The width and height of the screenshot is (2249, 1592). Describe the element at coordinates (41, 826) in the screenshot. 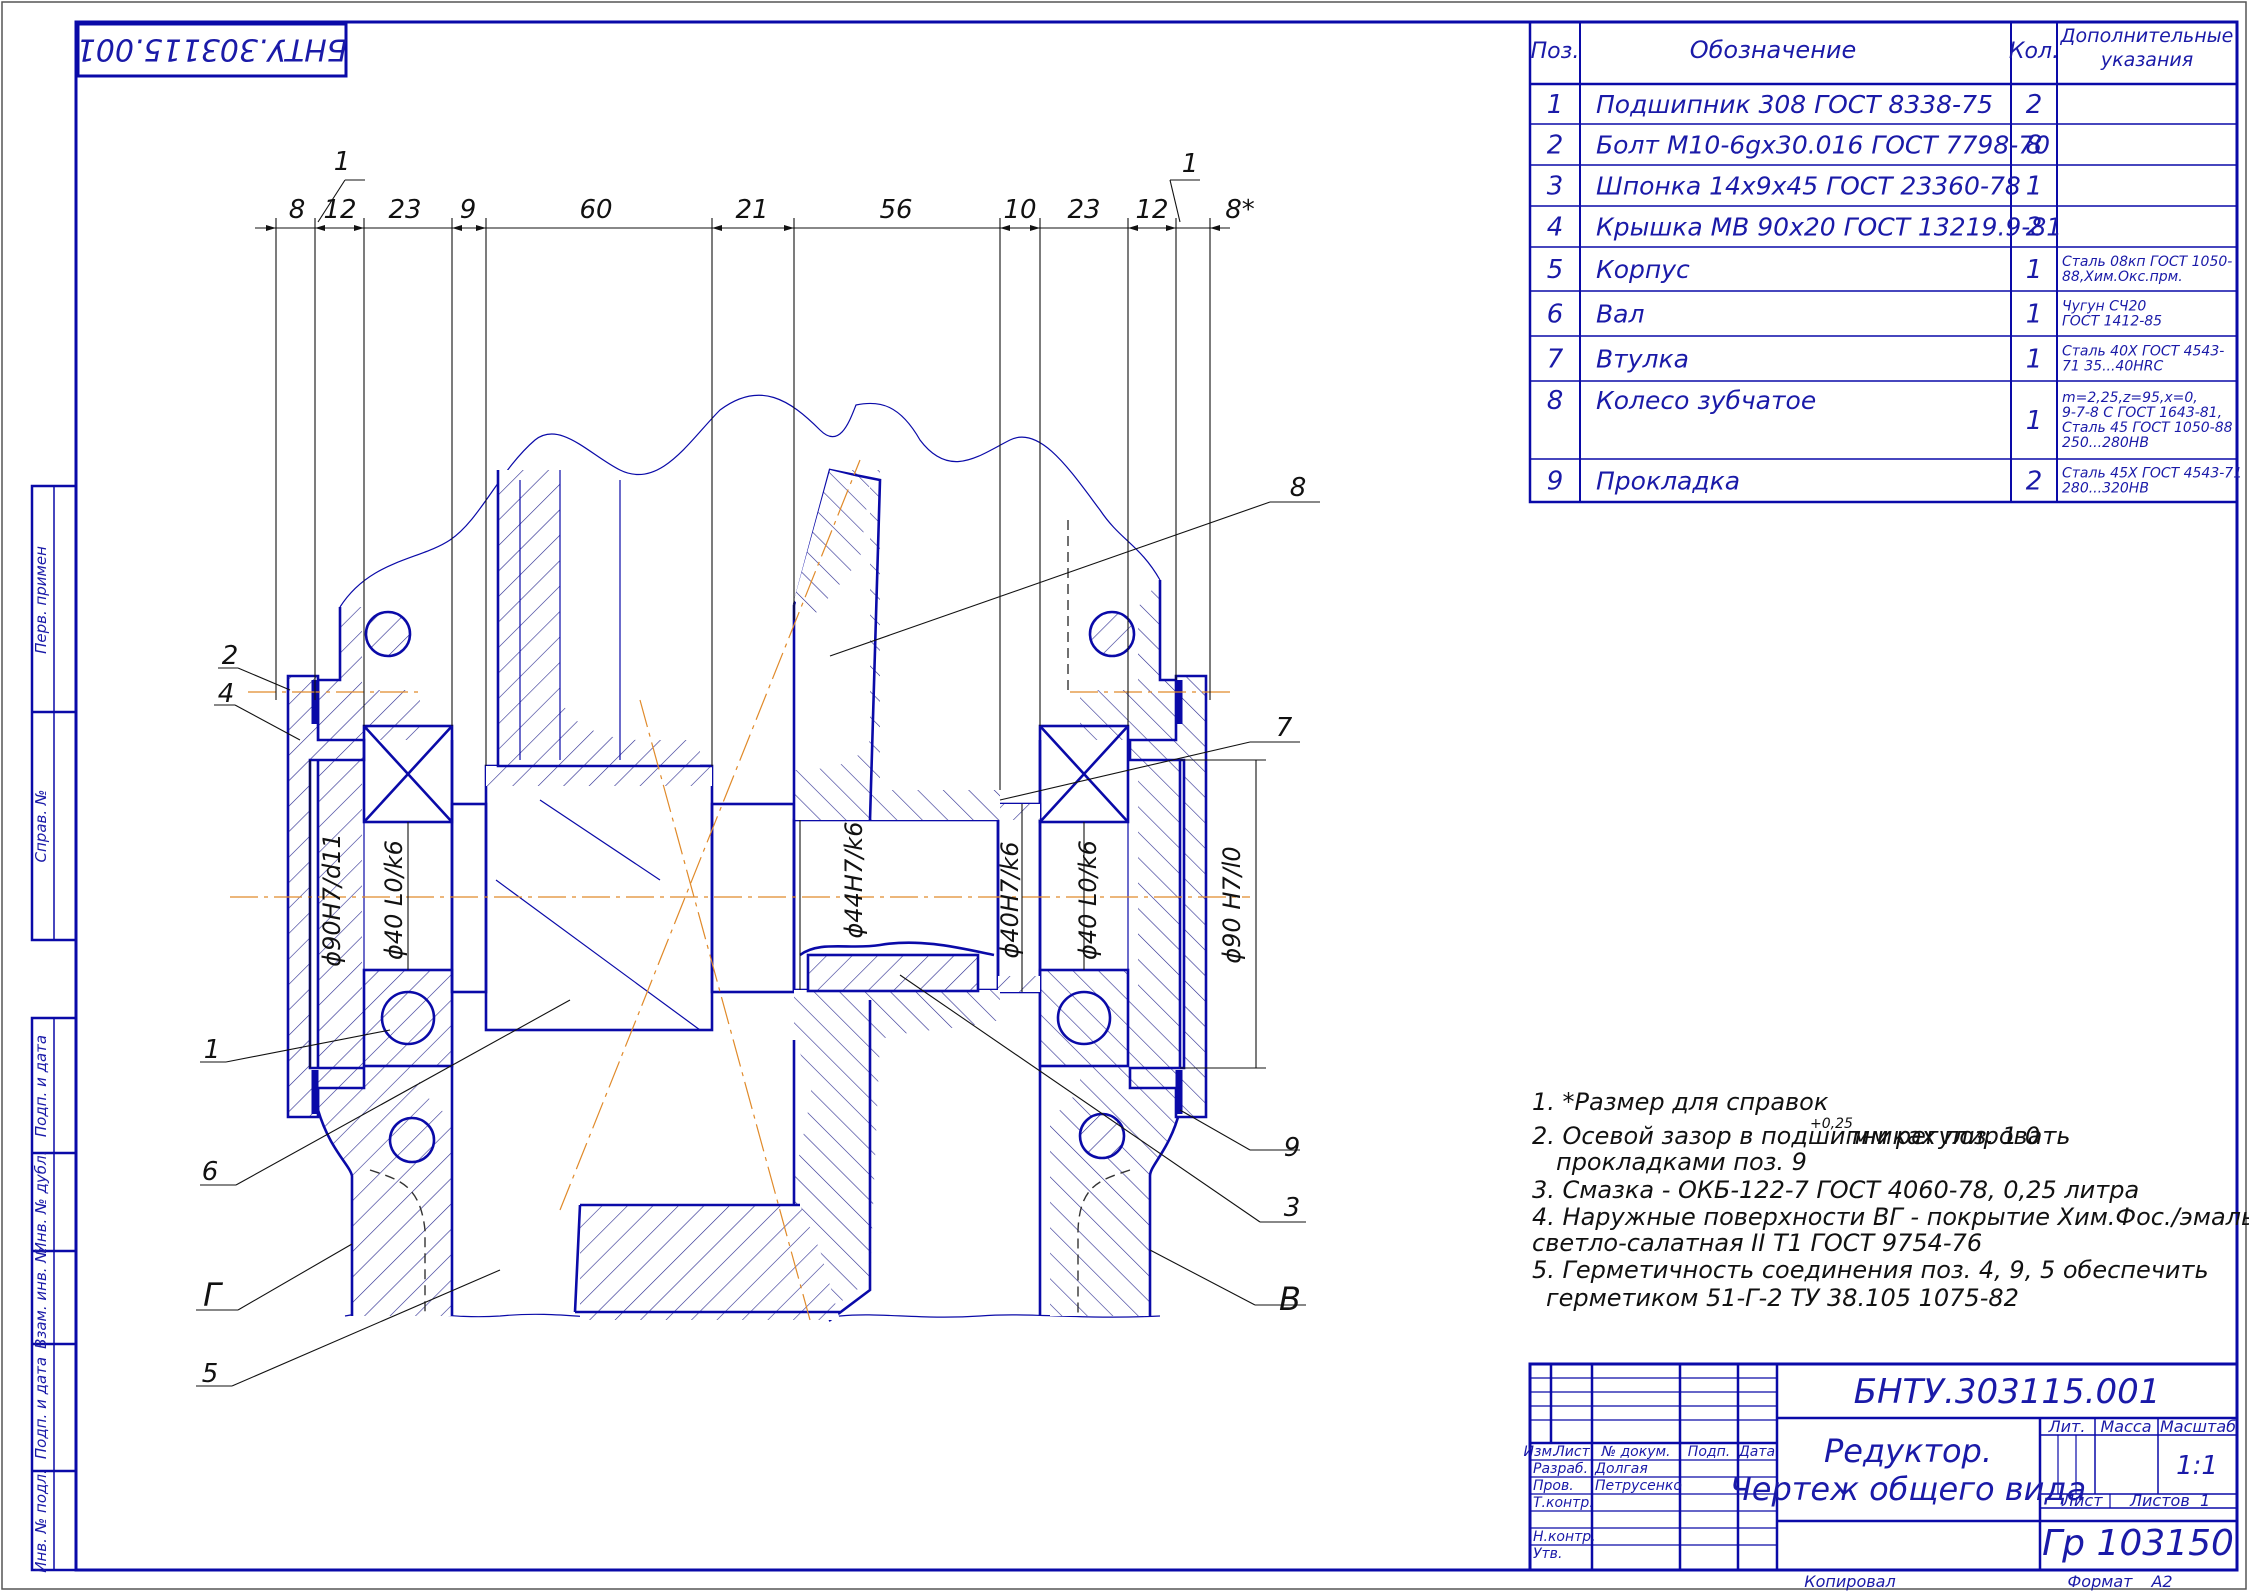

I see `side-label-sprav: Справ. №` at that location.